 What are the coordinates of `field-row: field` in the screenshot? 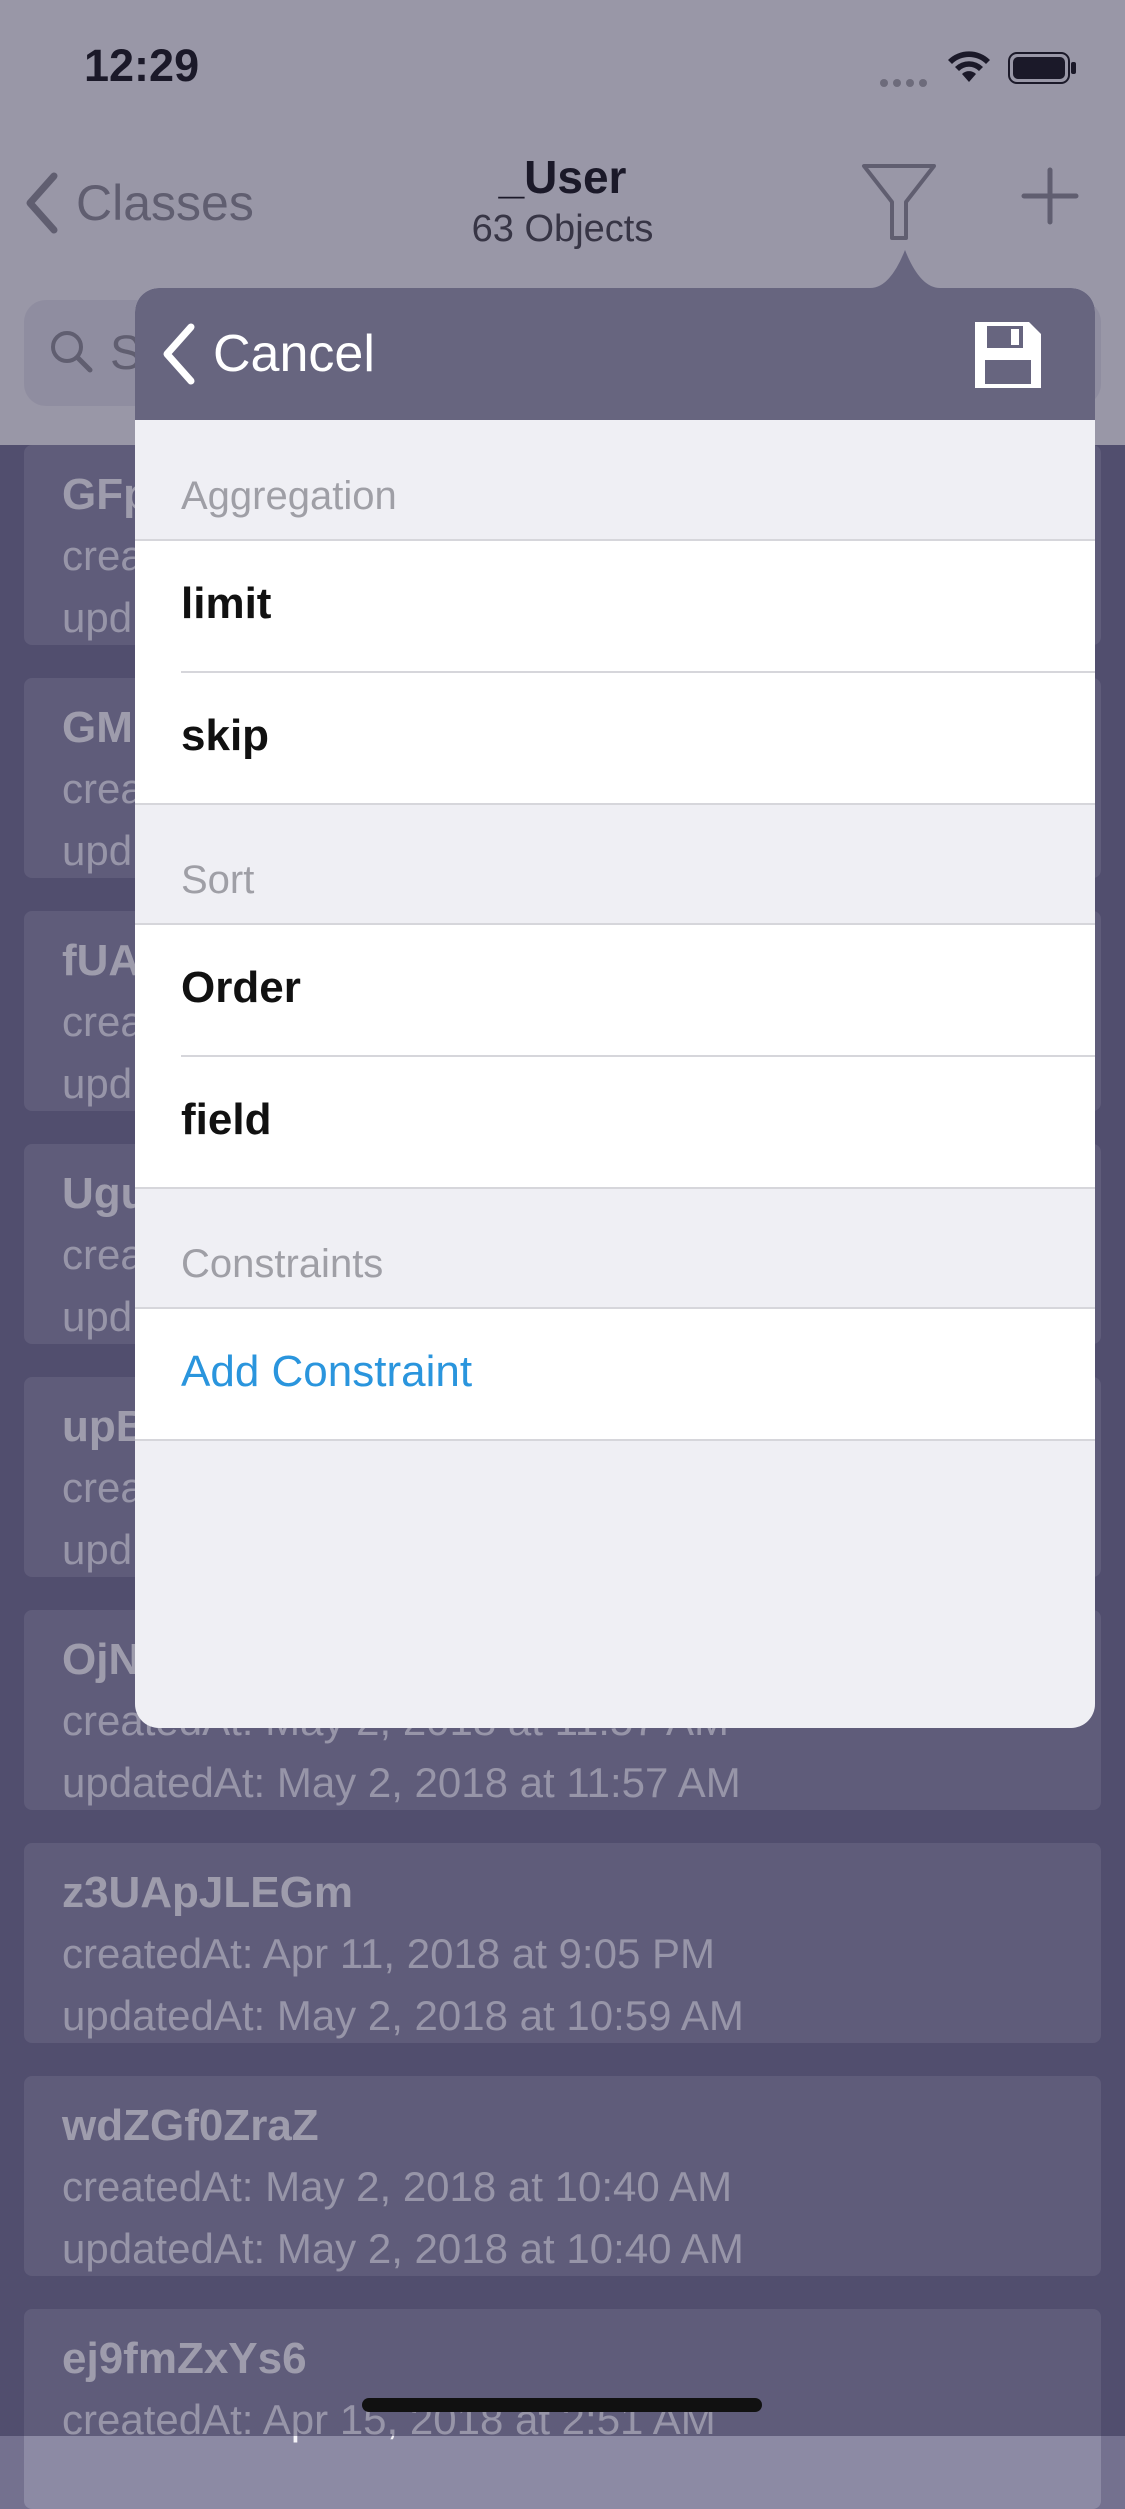 It's located at (615, 1123).